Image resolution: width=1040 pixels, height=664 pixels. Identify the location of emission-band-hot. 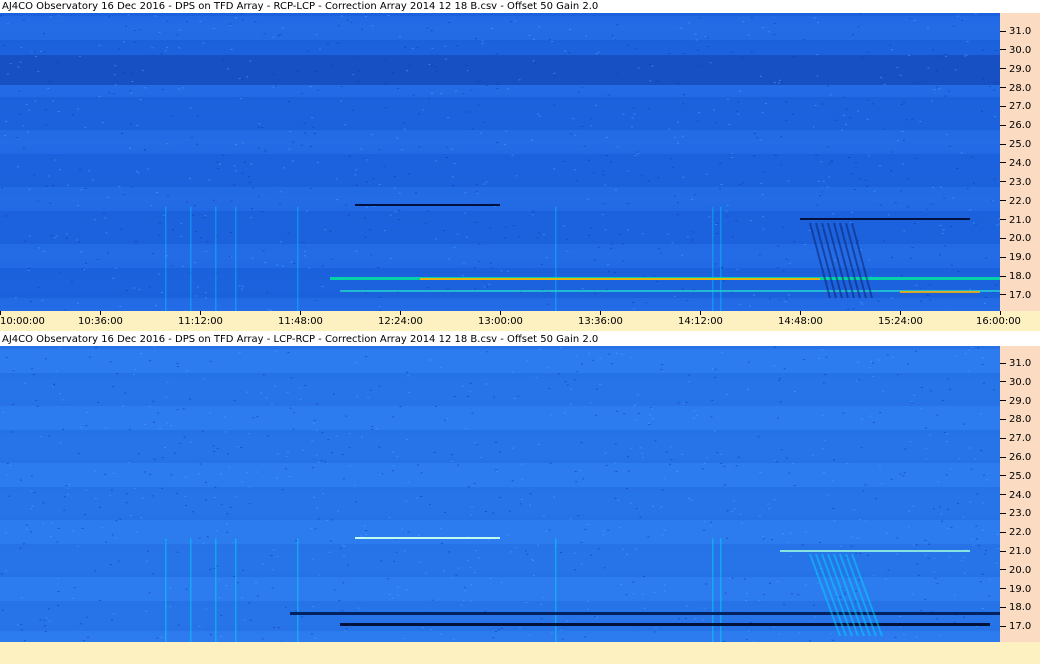
(940, 292).